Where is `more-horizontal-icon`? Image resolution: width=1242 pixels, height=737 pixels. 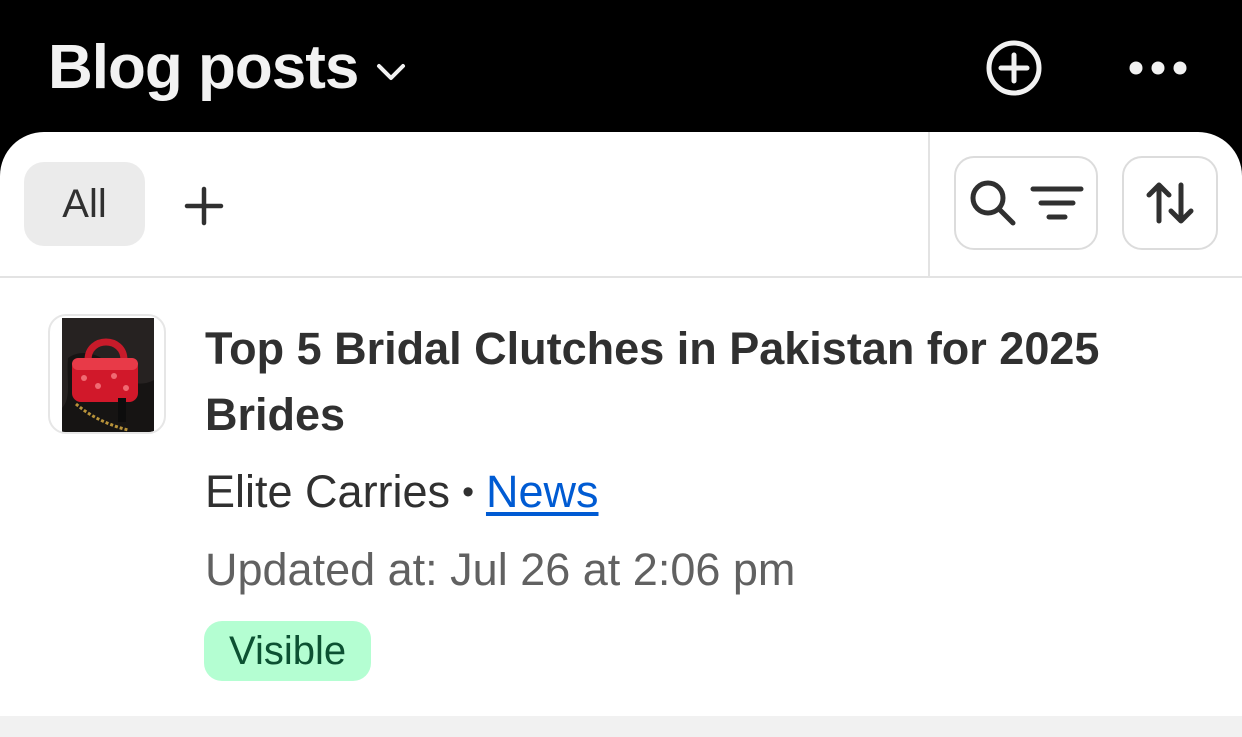
more-horizontal-icon is located at coordinates (1158, 68).